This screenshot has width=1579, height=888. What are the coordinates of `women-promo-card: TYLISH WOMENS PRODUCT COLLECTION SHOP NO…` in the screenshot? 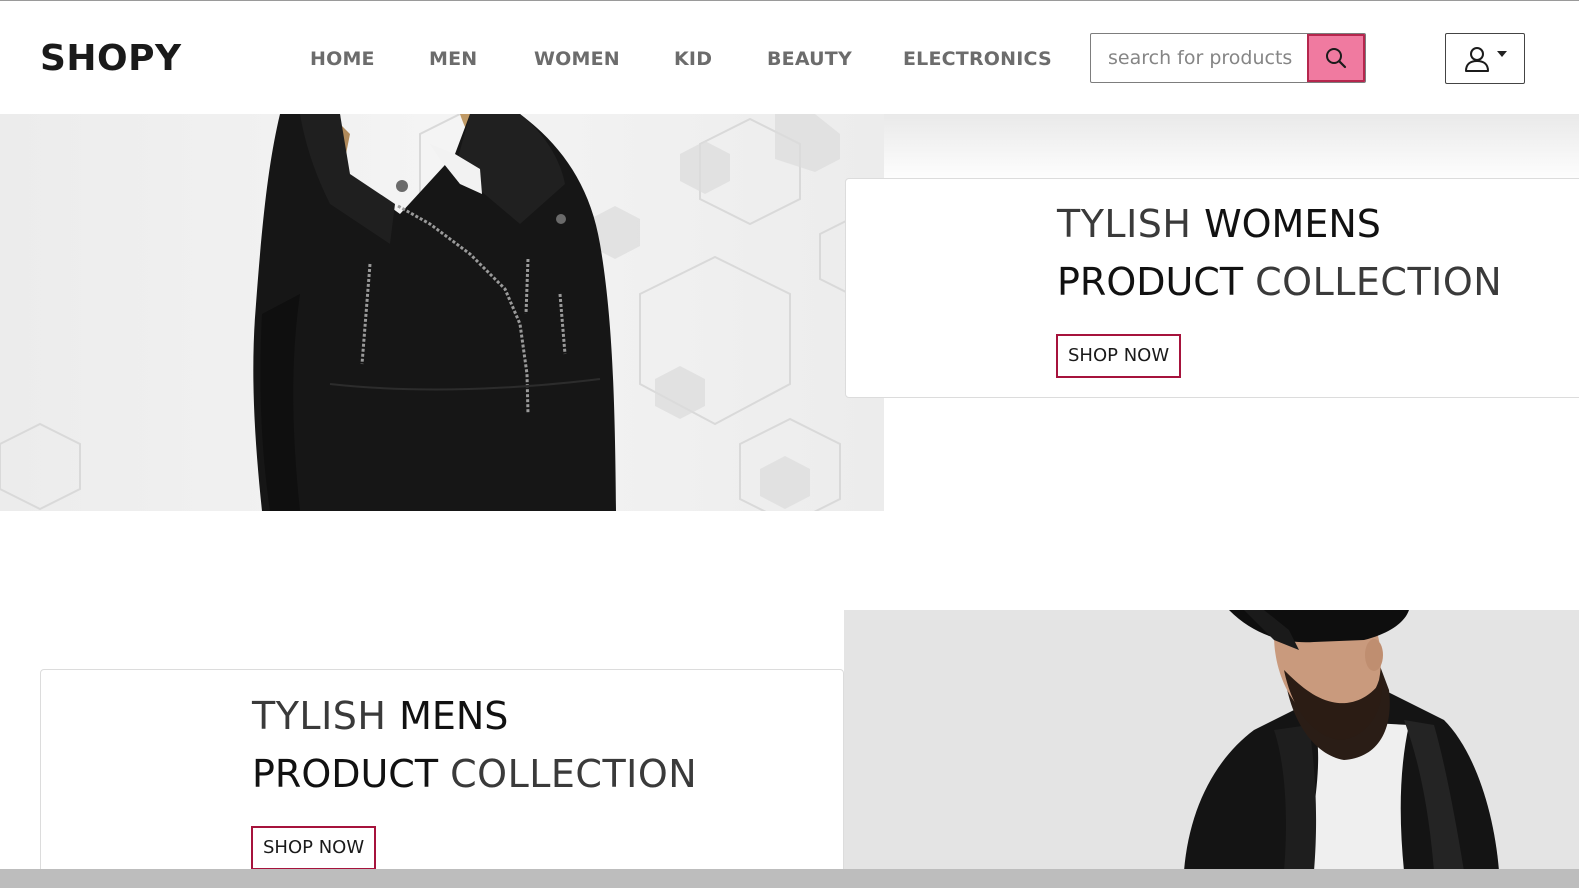 It's located at (1212, 288).